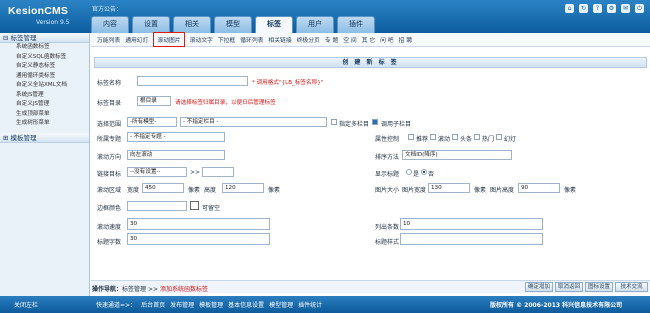  Describe the element at coordinates (44, 96) in the screenshot. I see `sidebar-item: 系统JS管理` at that location.